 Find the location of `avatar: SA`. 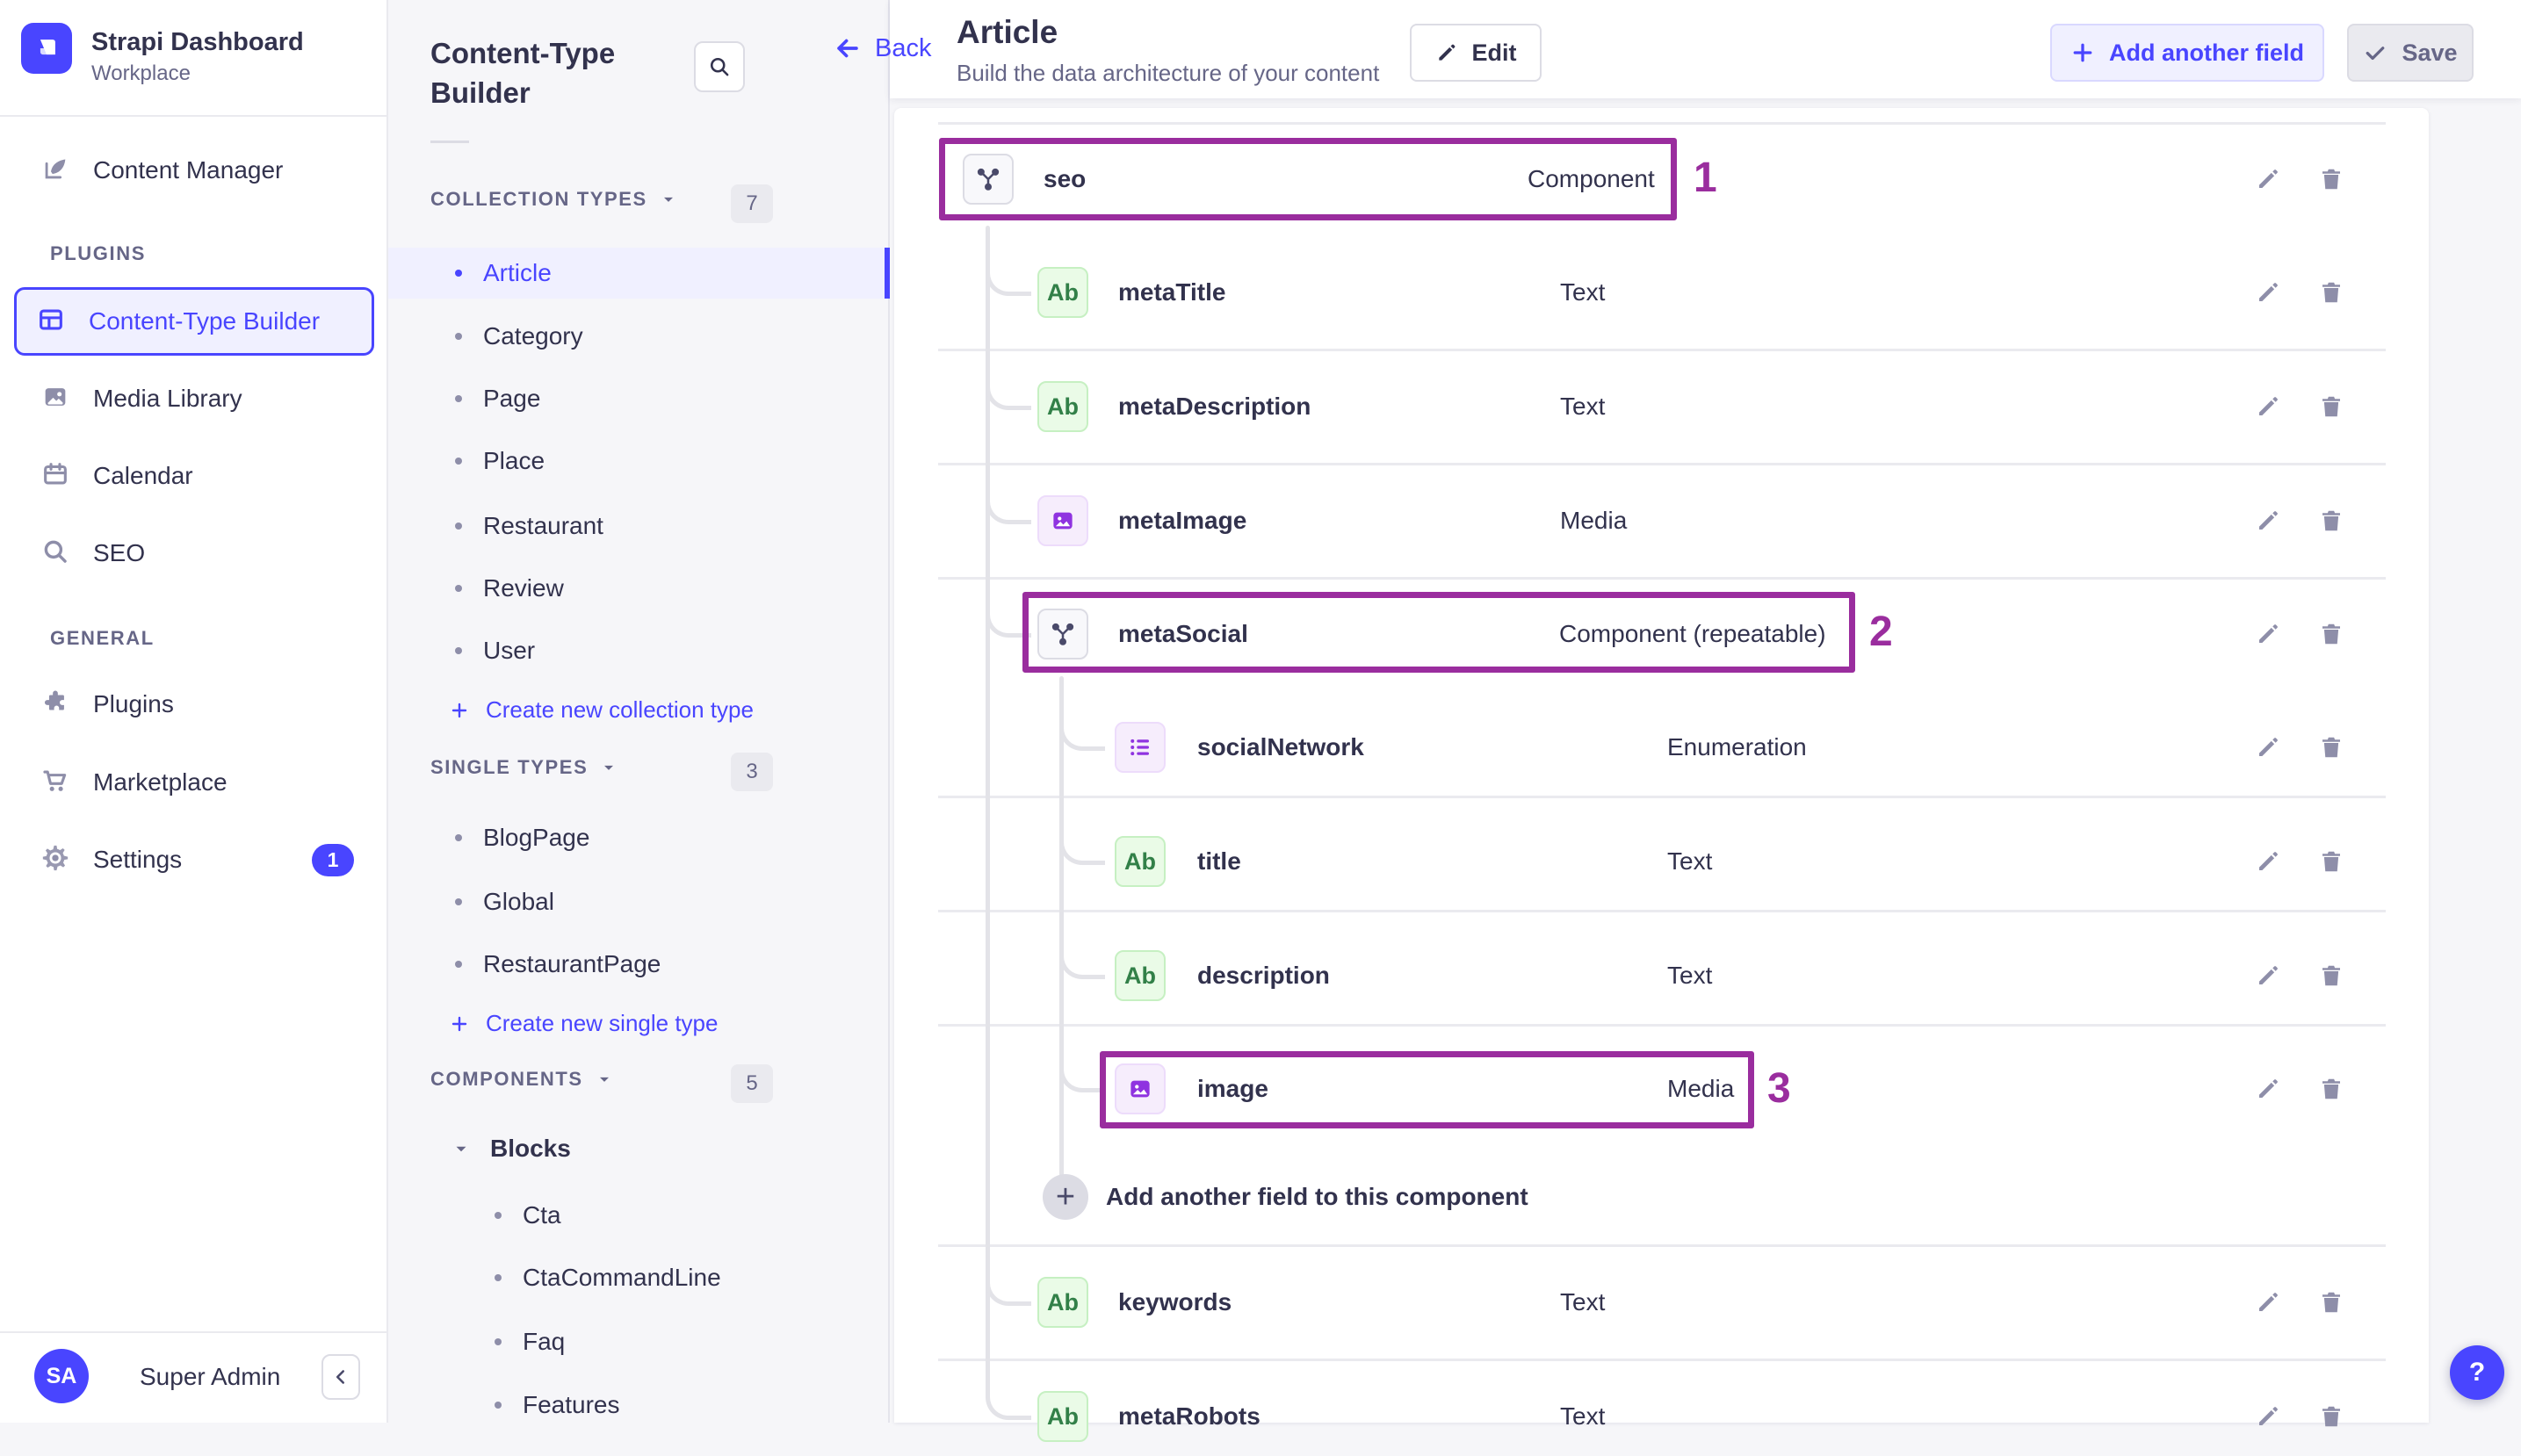

avatar: SA is located at coordinates (61, 1376).